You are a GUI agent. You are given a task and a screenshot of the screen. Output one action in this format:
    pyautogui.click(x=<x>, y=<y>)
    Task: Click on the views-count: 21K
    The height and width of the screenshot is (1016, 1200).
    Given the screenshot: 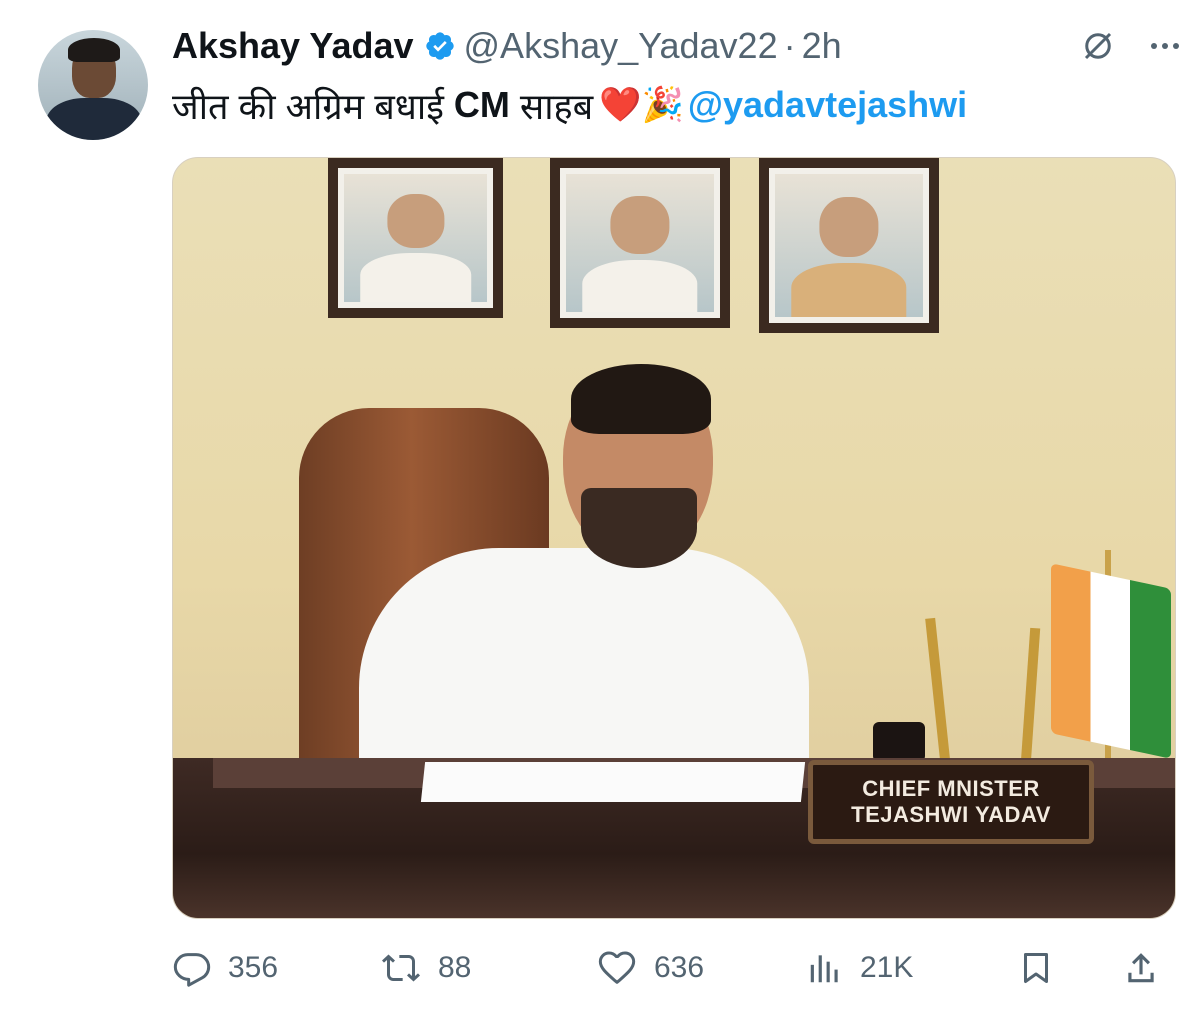 What is the action you would take?
    pyautogui.click(x=887, y=967)
    